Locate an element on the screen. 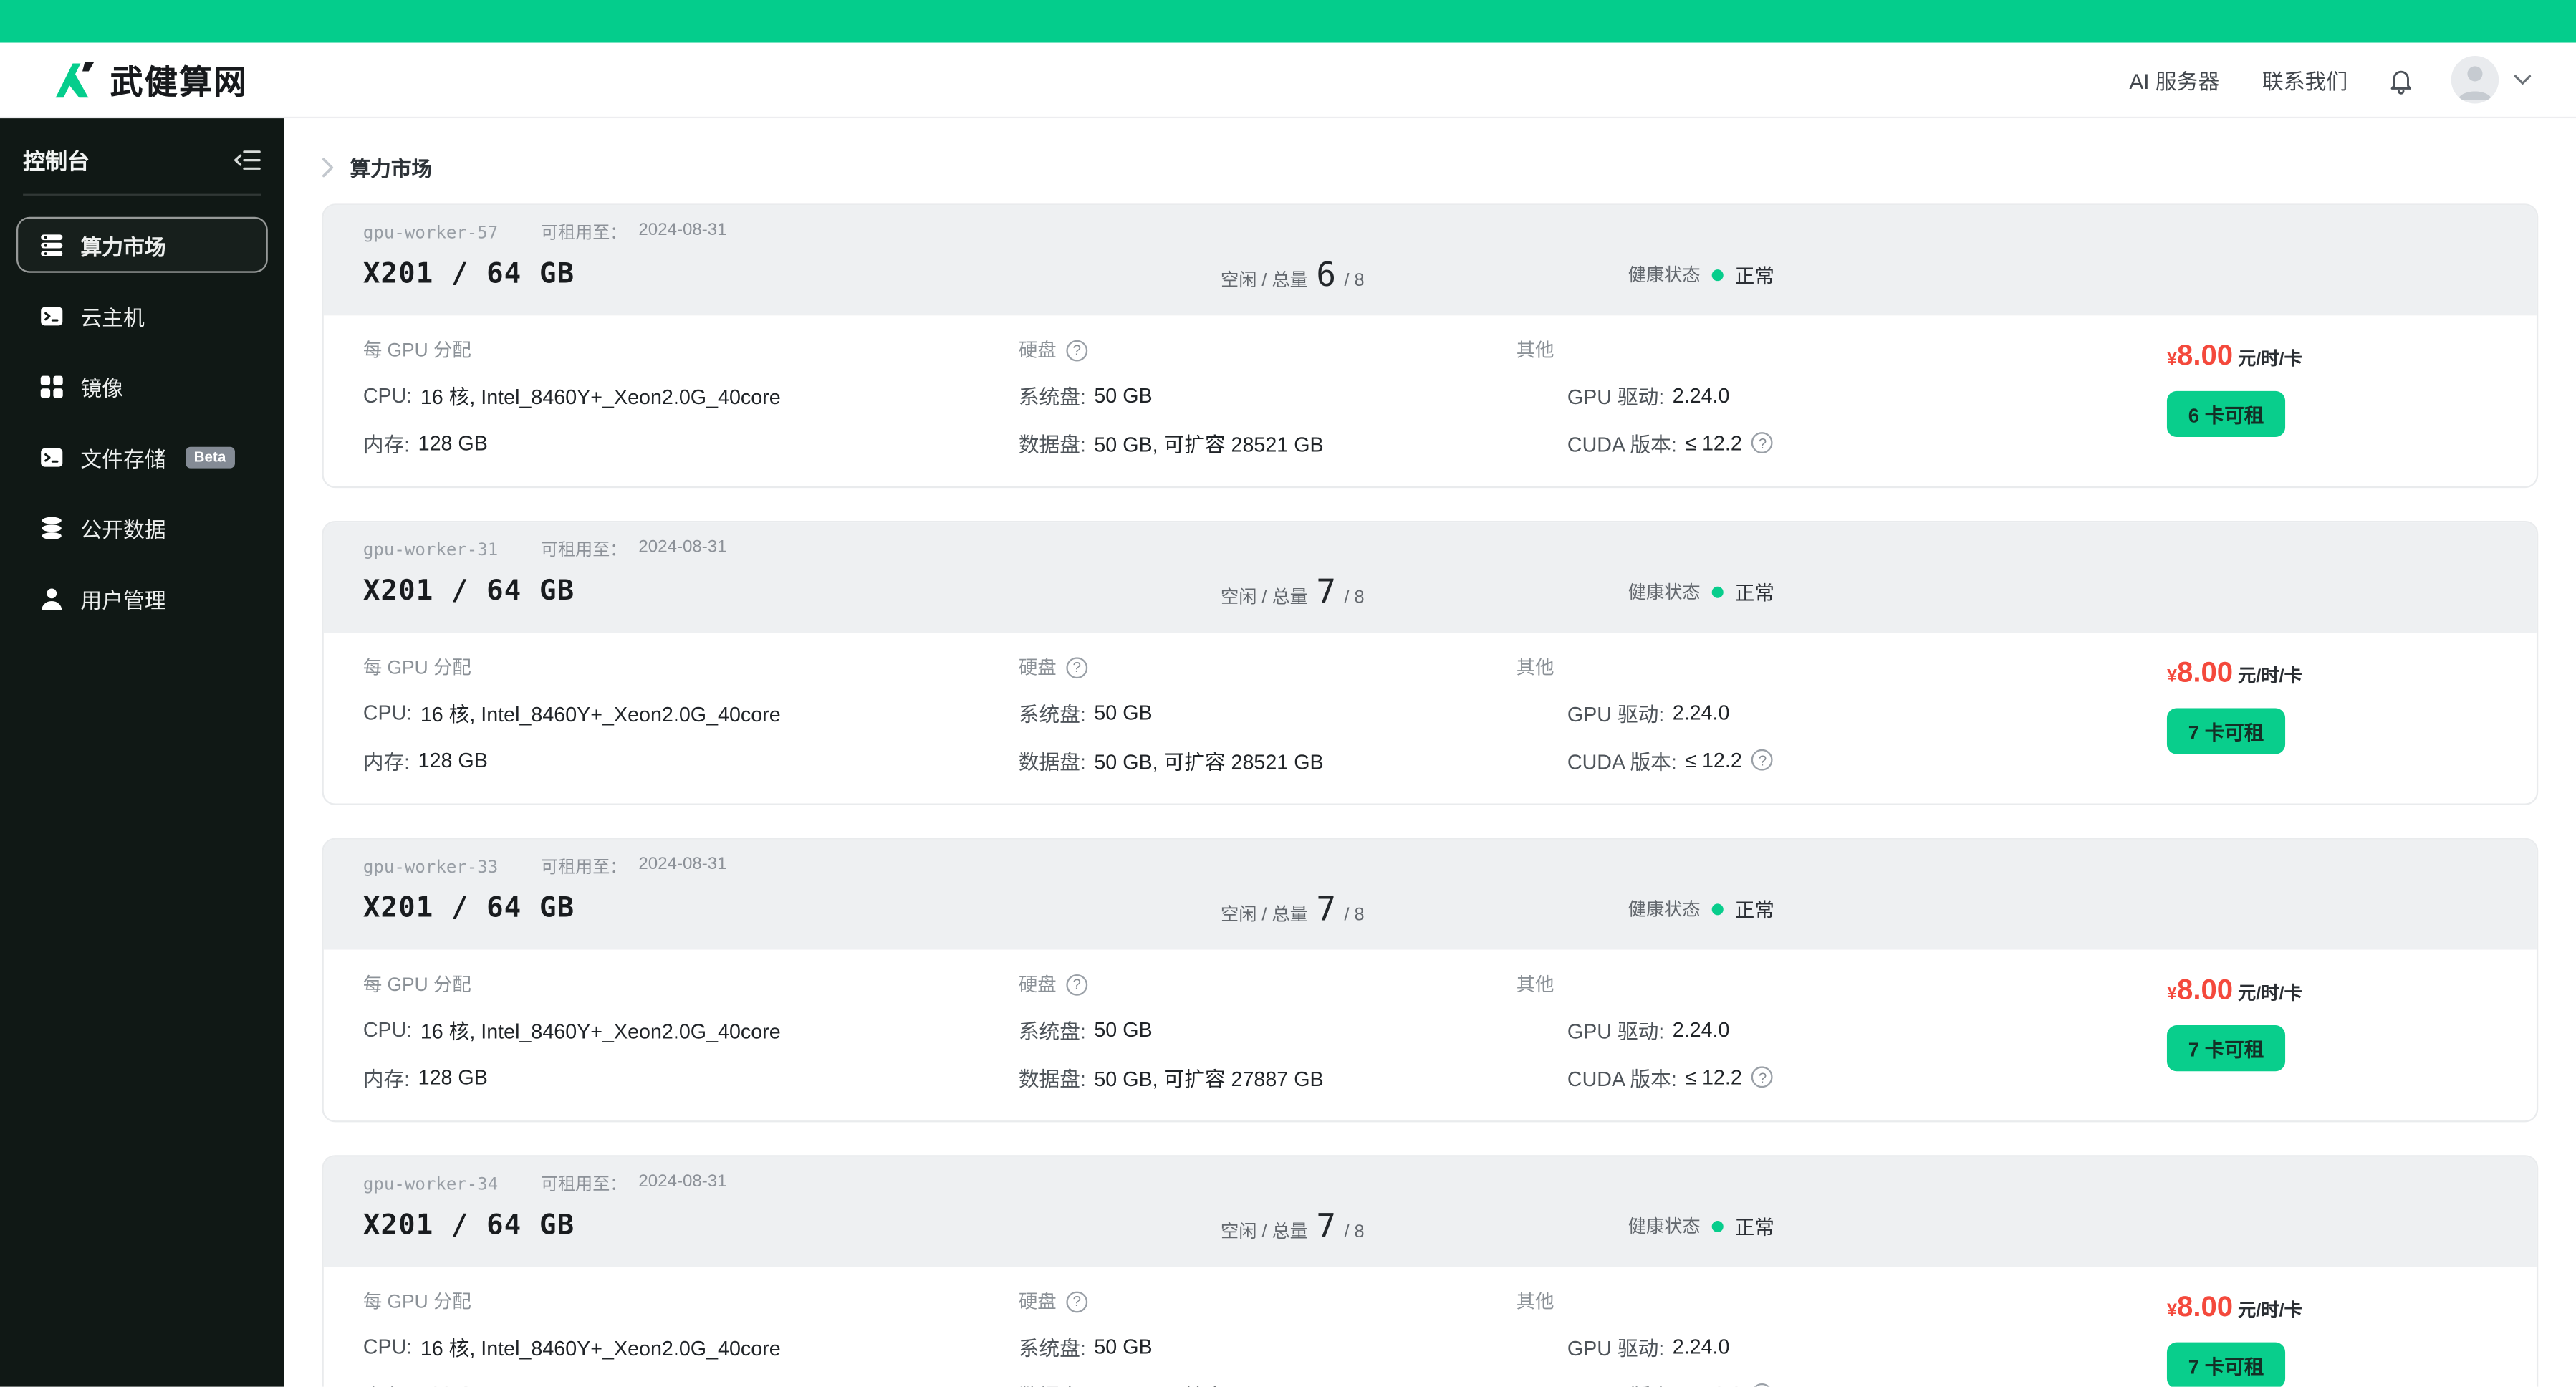 The height and width of the screenshot is (1387, 2576). cuda-label: CUDA 版本: is located at coordinates (1622, 1079).